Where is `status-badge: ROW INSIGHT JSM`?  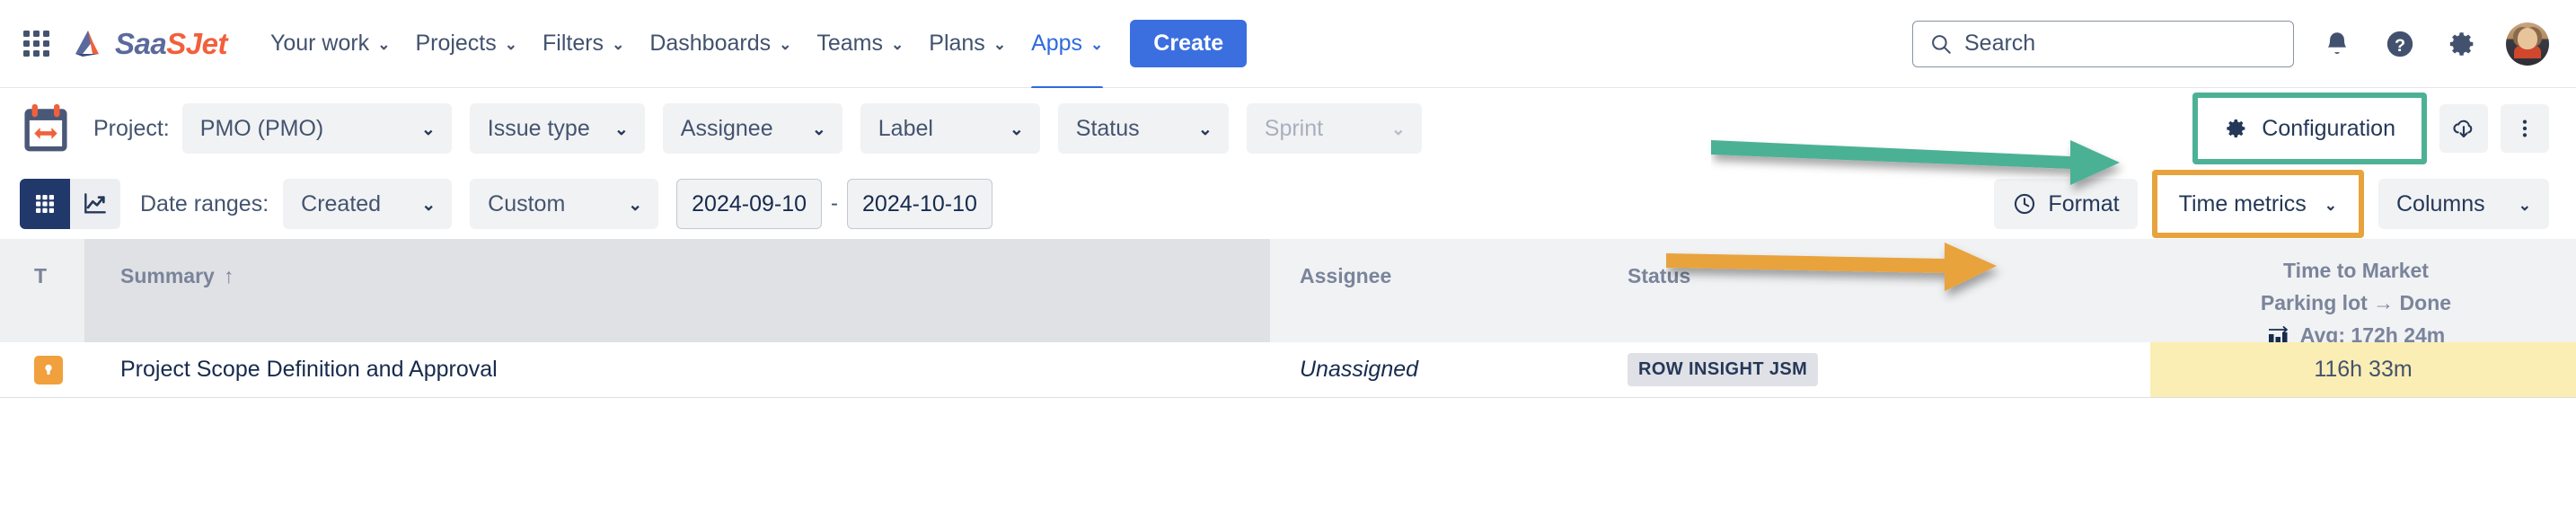 status-badge: ROW INSIGHT JSM is located at coordinates (1723, 369).